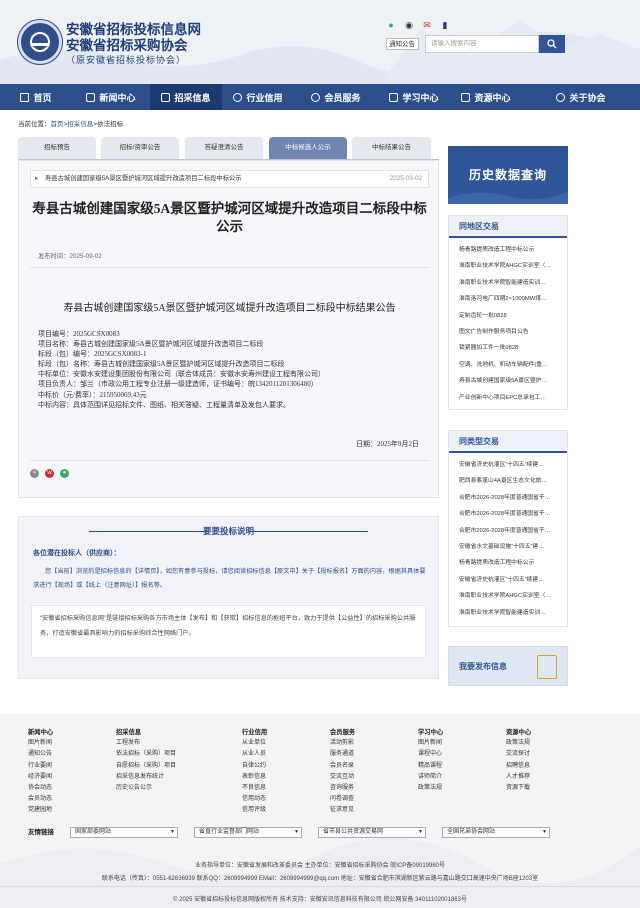 The height and width of the screenshot is (908, 640). I want to click on footer-link: 信用评级, so click(254, 810).